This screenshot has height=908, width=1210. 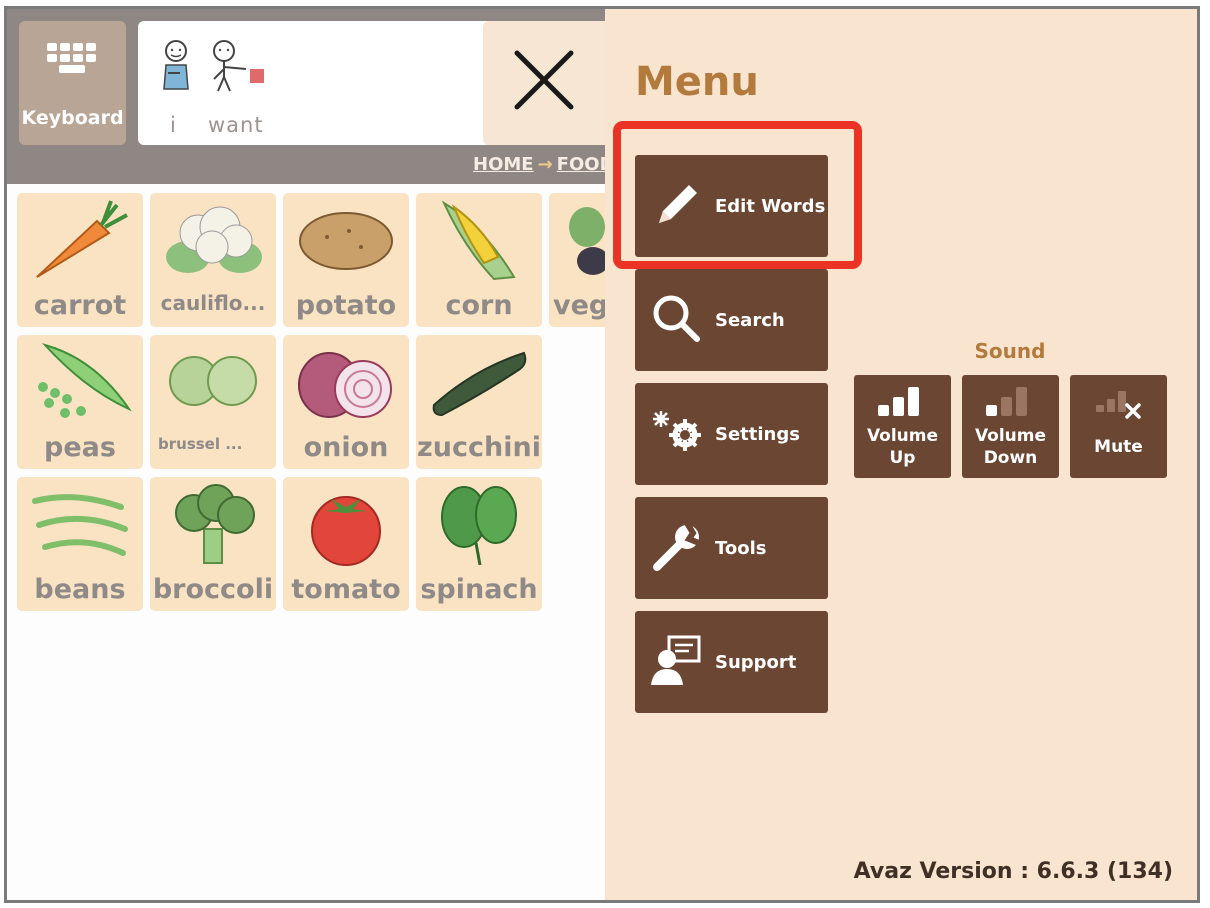 I want to click on tile-beans: beans, so click(x=80, y=544).